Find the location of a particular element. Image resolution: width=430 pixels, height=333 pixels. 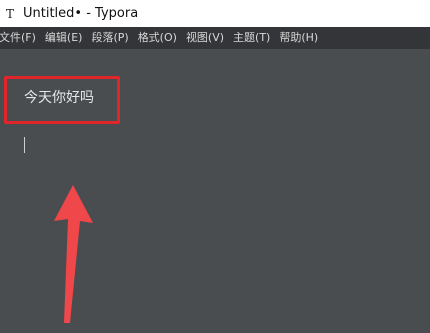

annotation-arrow-icon is located at coordinates (73, 254).